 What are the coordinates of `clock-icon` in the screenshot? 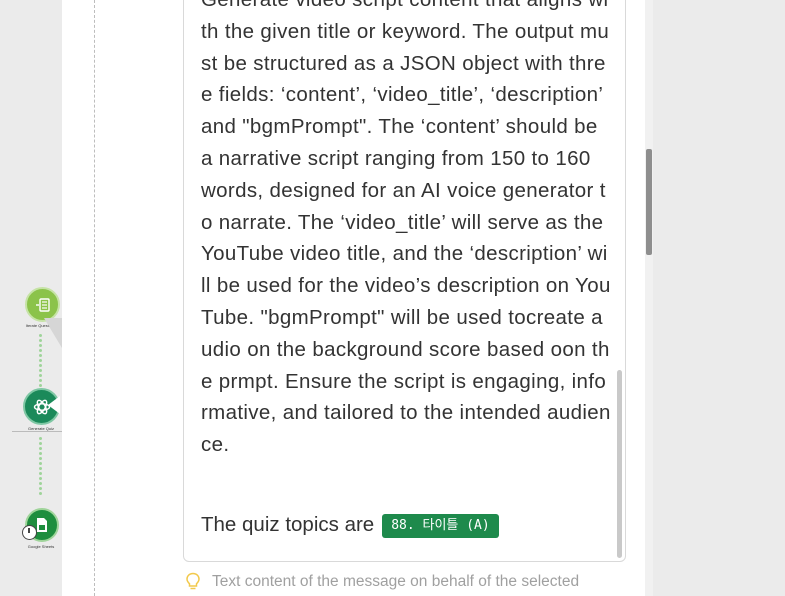 It's located at (29, 532).